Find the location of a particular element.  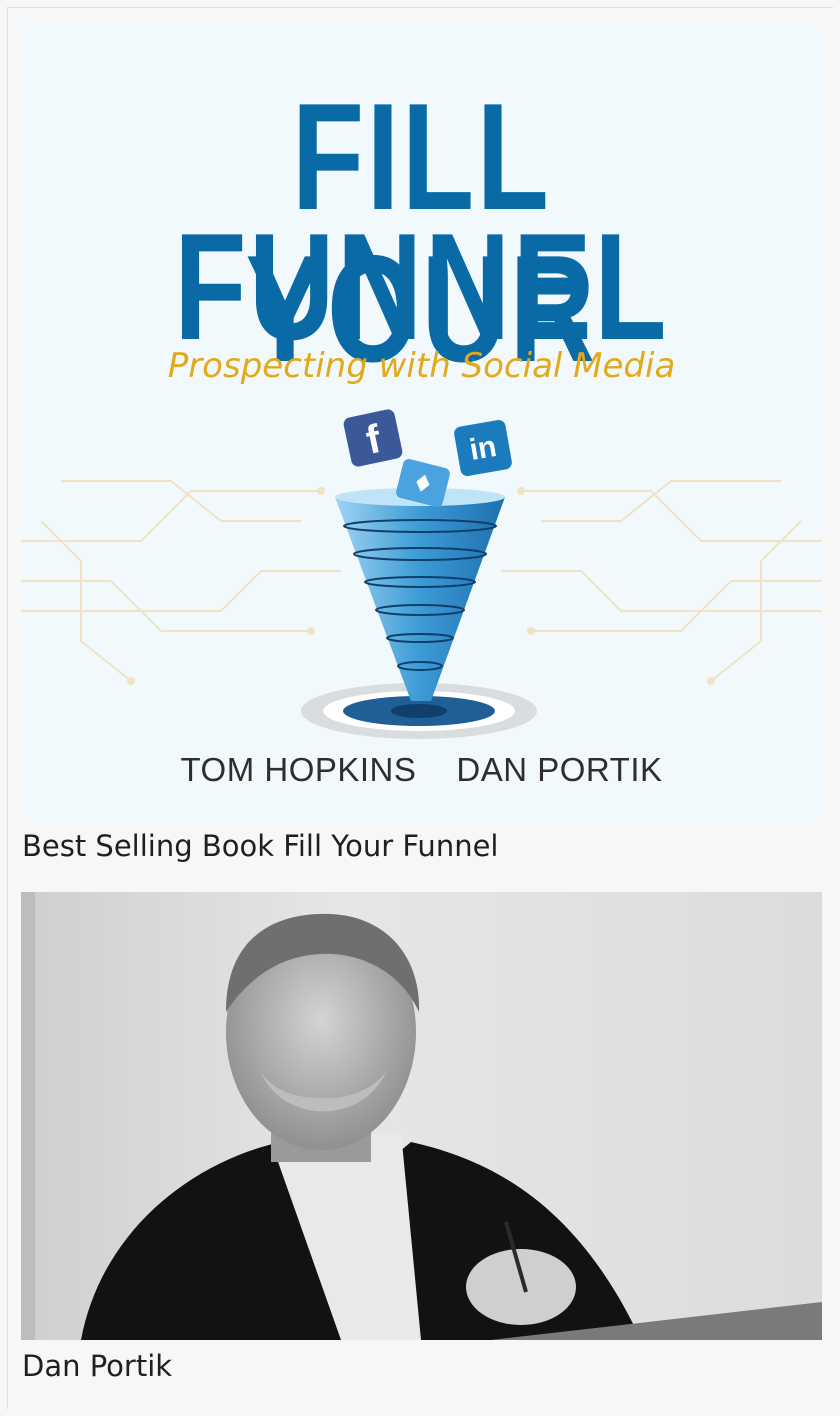

linkedin-icon: in is located at coordinates (483, 448).